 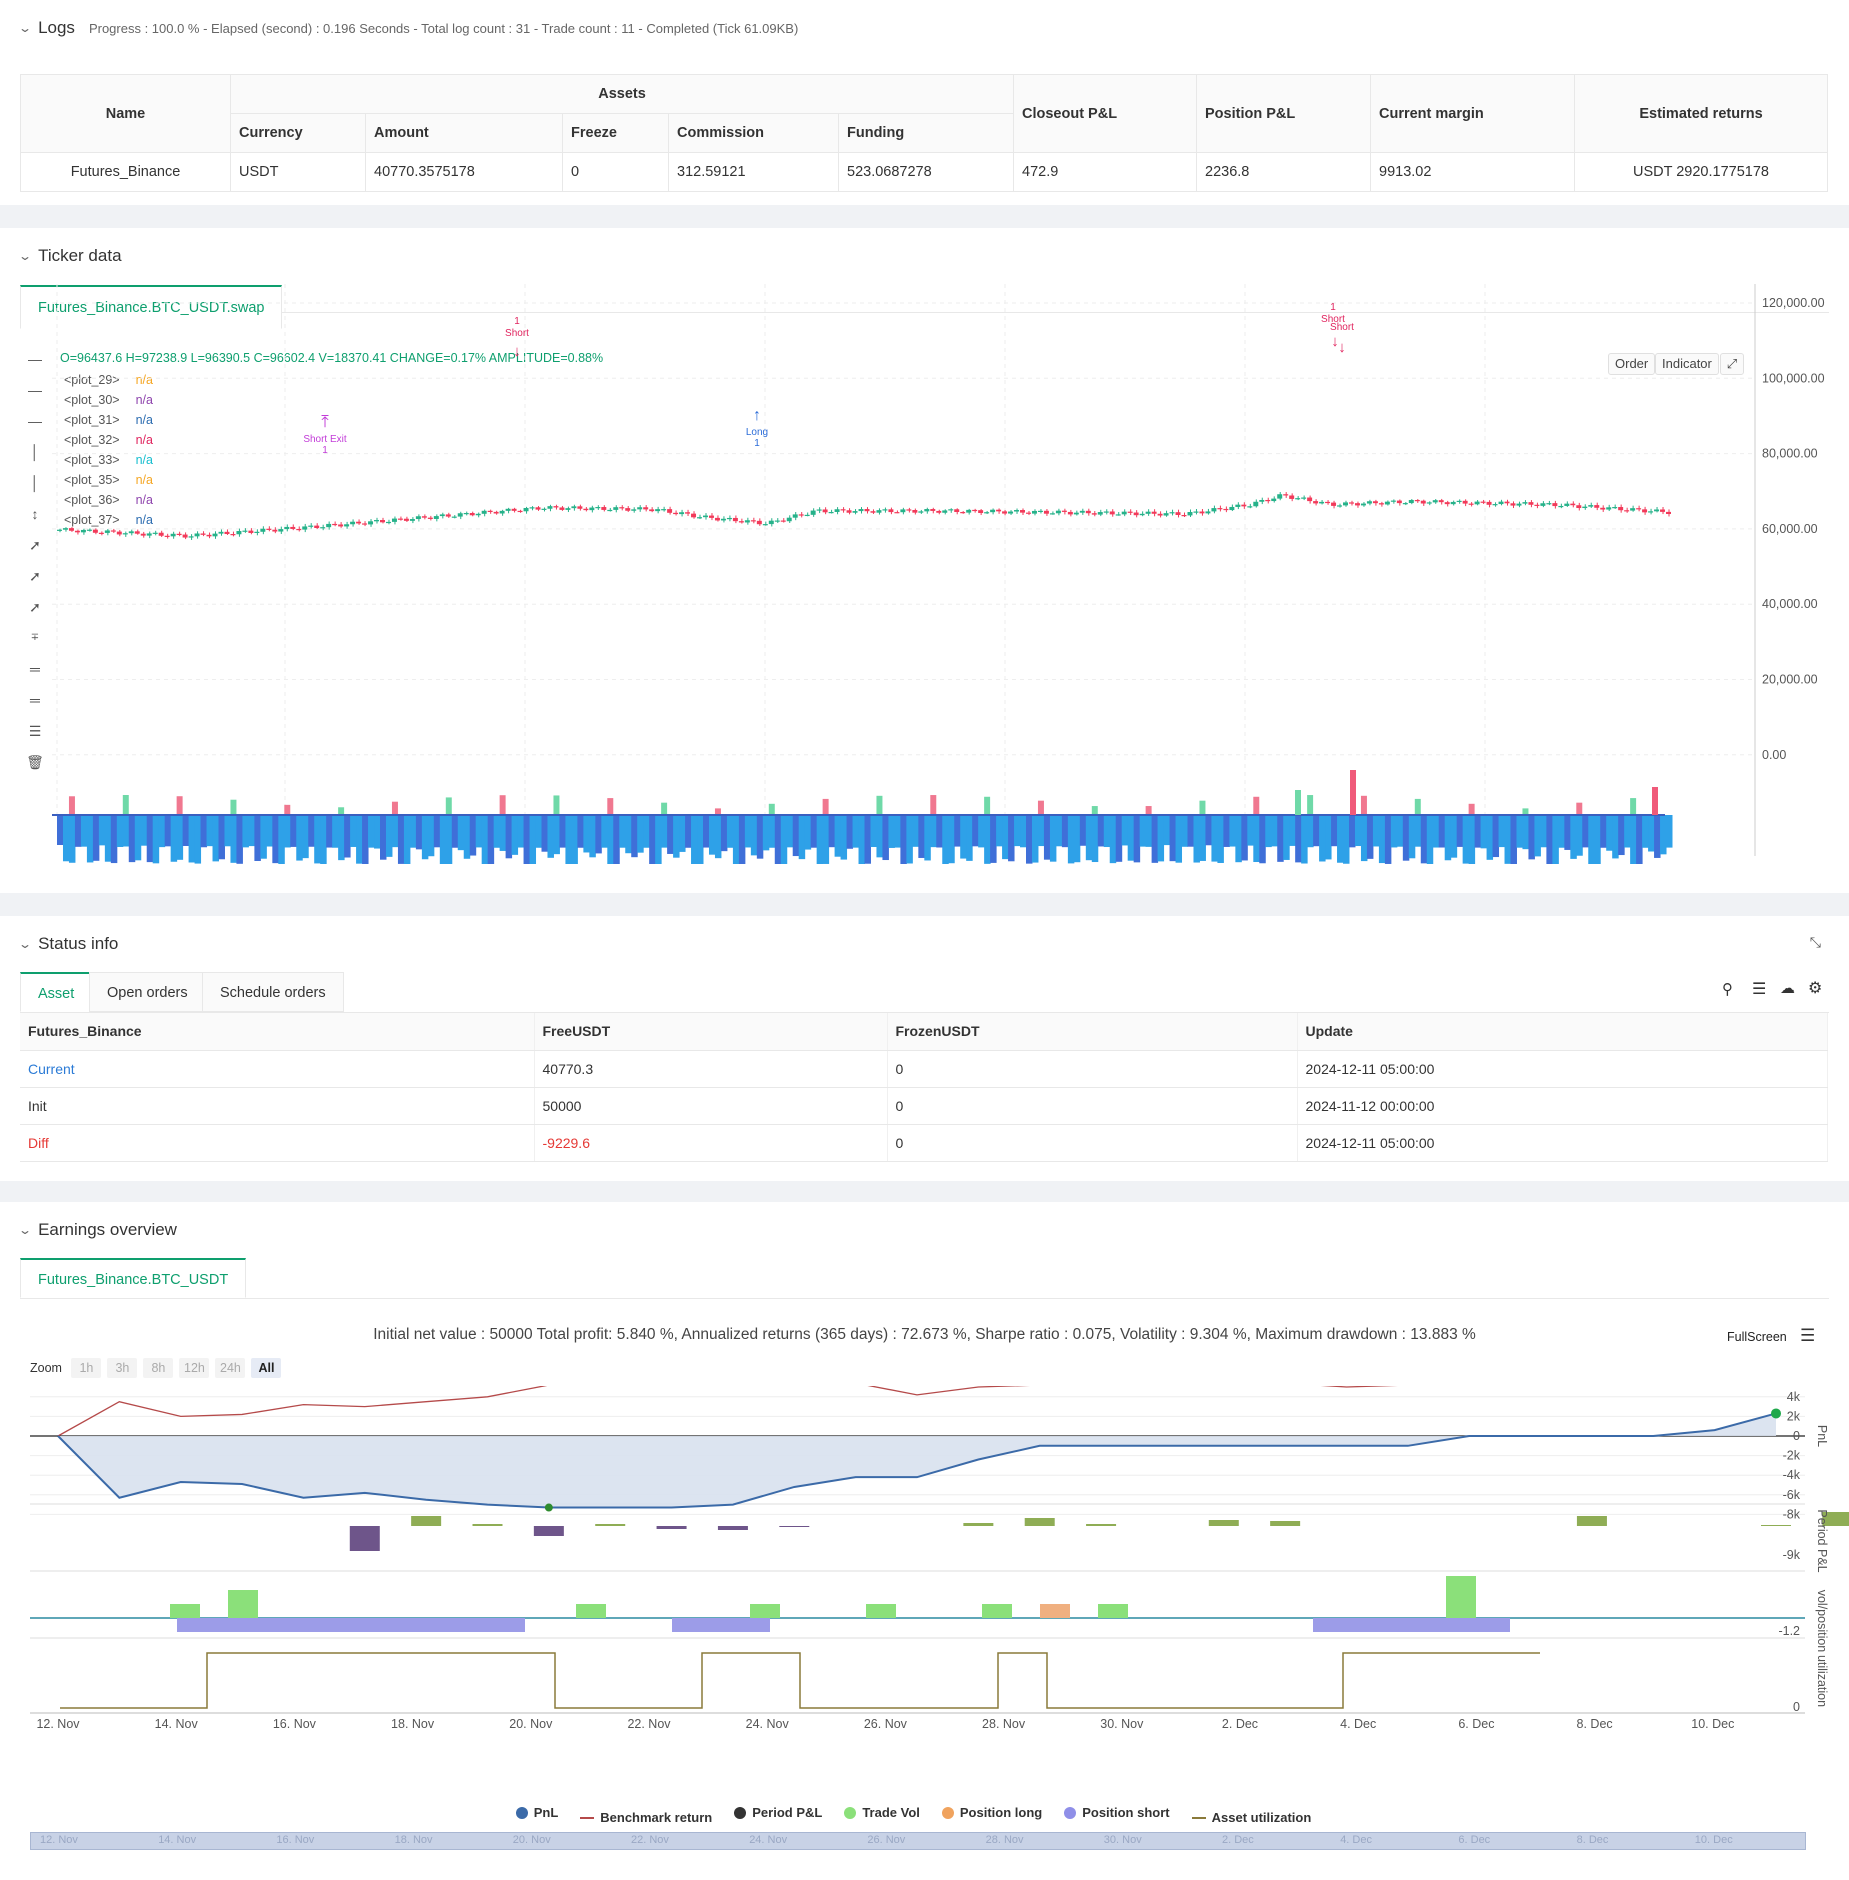 I want to click on util-tick-label: 0, so click(x=1796, y=1707).